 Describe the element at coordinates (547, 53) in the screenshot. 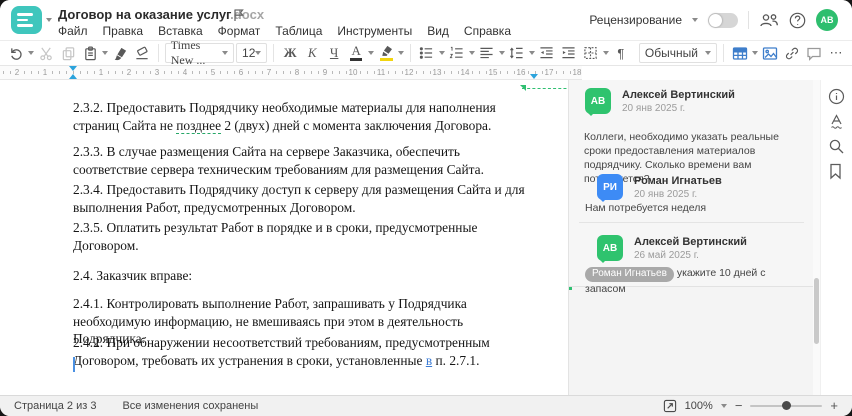

I see `decrease-indent-button` at that location.